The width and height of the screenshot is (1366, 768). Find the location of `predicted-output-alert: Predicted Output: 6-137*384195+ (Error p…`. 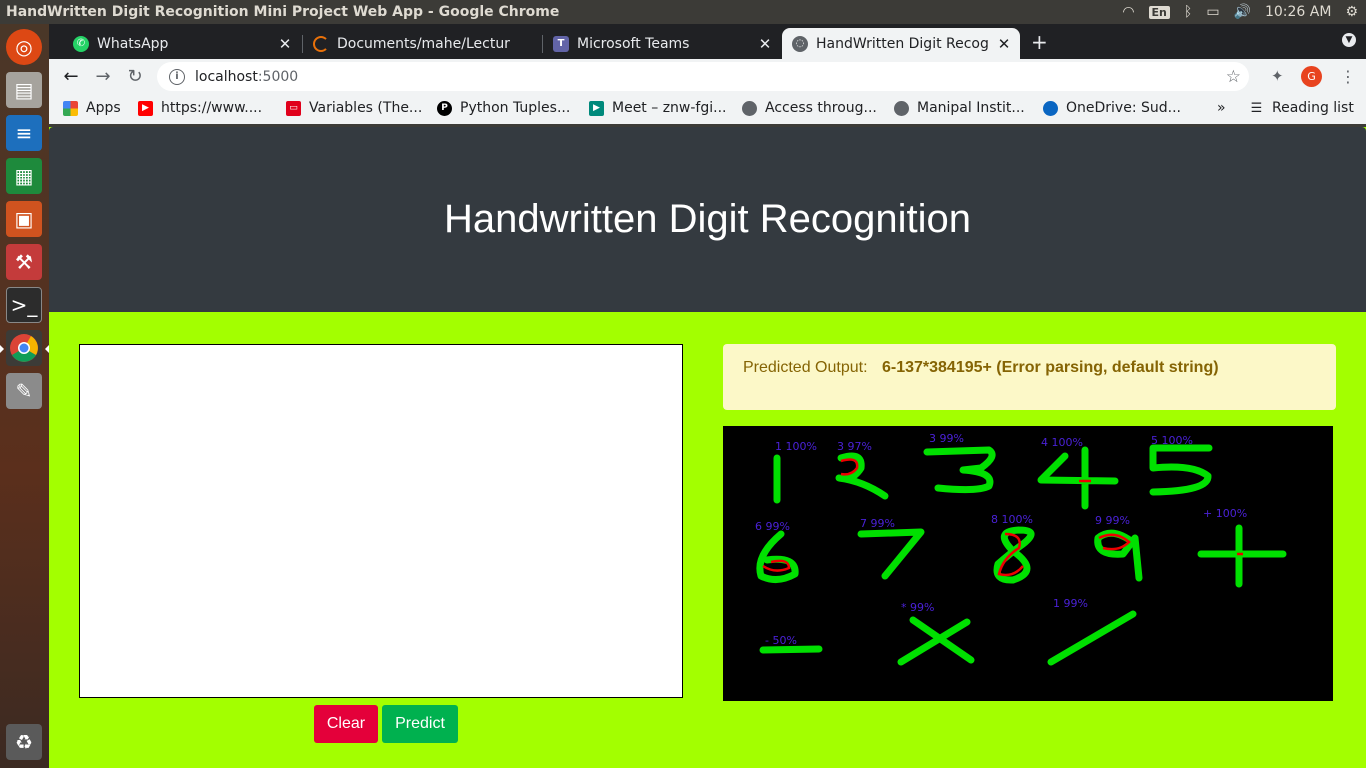

predicted-output-alert: Predicted Output: 6-137*384195+ (Error p… is located at coordinates (1029, 377).